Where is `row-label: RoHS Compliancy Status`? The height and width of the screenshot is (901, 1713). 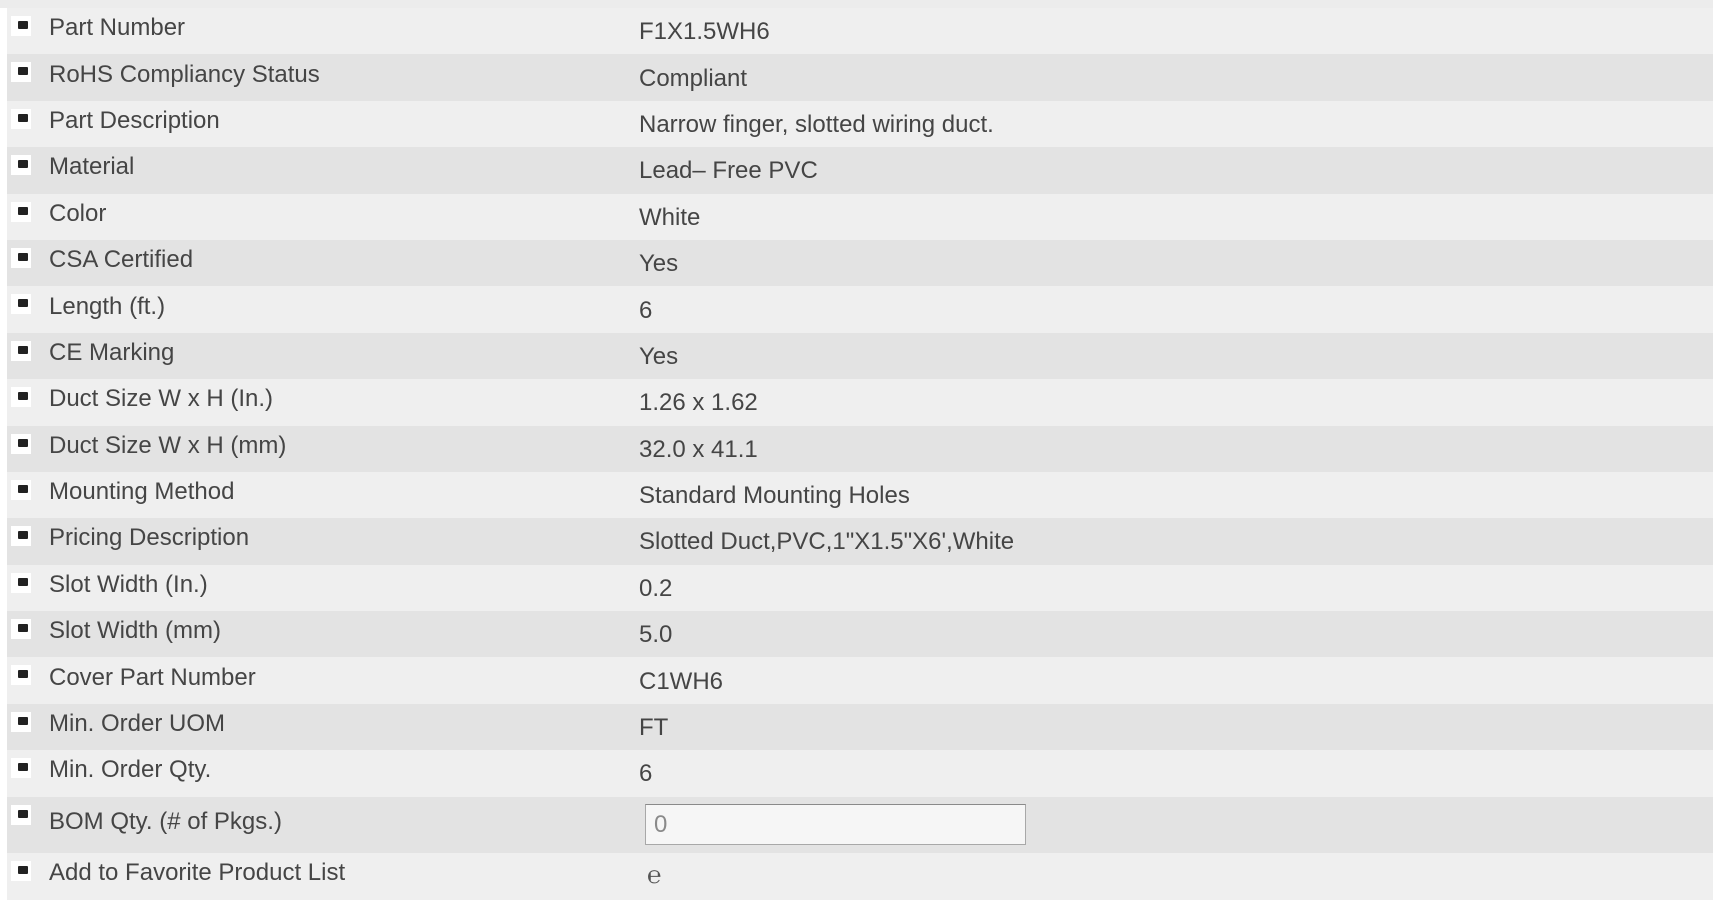 row-label: RoHS Compliancy Status is located at coordinates (184, 74).